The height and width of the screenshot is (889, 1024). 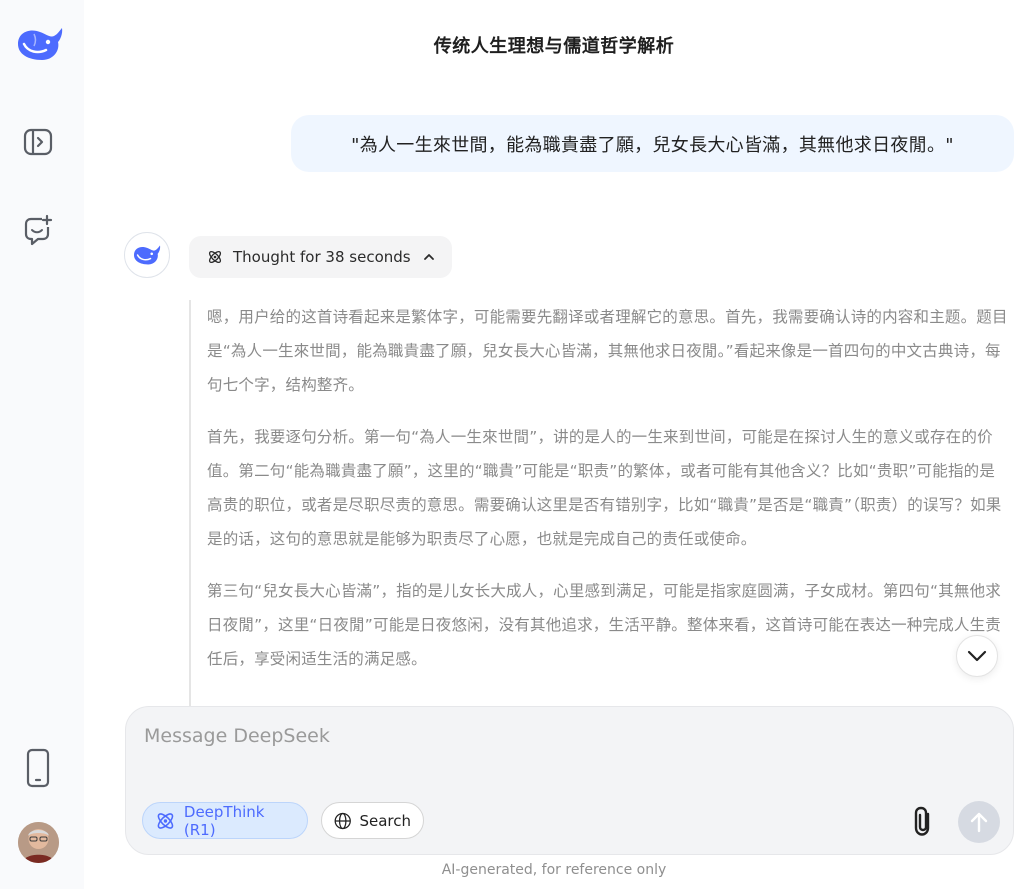 I want to click on assistant-avatar, so click(x=147, y=255).